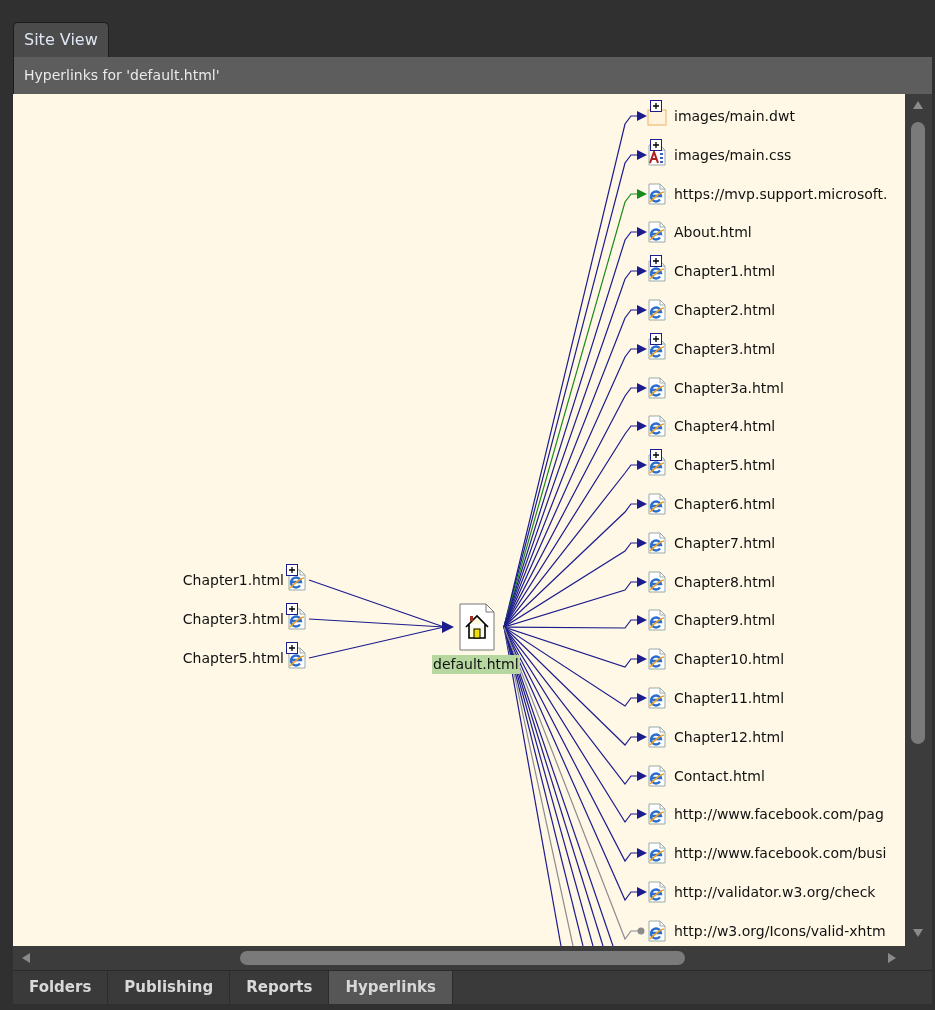 This screenshot has height=1010, width=935. What do you see at coordinates (780, 853) in the screenshot?
I see `file-node-label: http://www.facebook.com/busi` at bounding box center [780, 853].